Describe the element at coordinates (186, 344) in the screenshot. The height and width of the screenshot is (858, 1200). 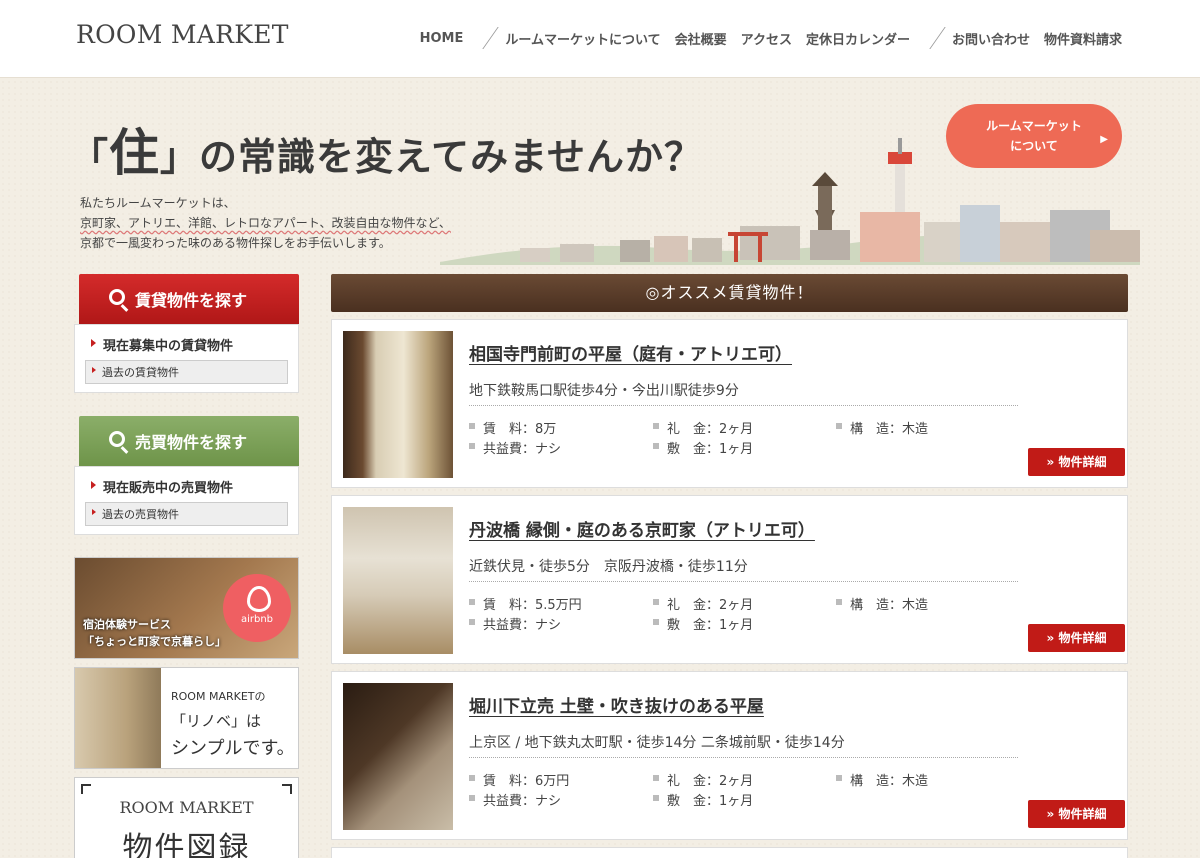
I see `current-rent-link: 現在募集中の賃貸物件` at that location.